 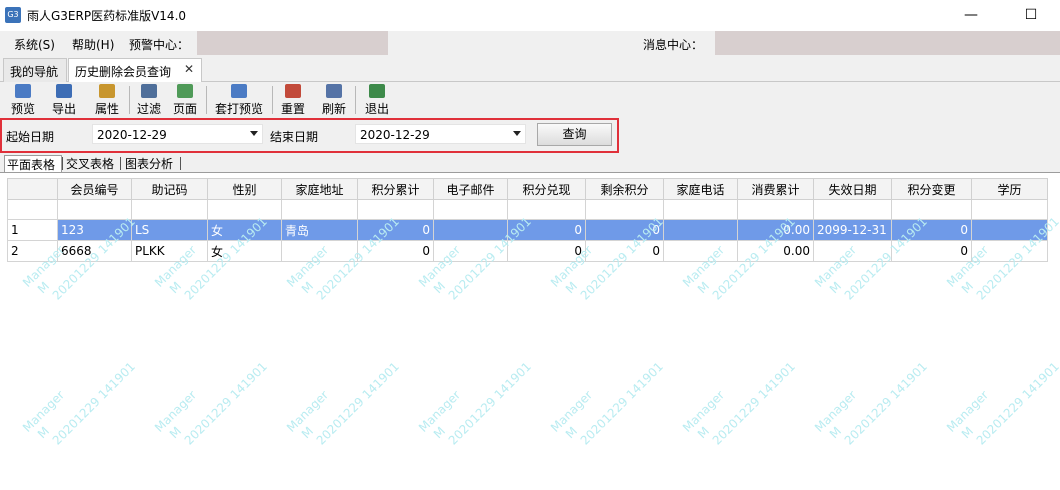 What do you see at coordinates (169, 230) in the screenshot?
I see `table-cell: LS` at bounding box center [169, 230].